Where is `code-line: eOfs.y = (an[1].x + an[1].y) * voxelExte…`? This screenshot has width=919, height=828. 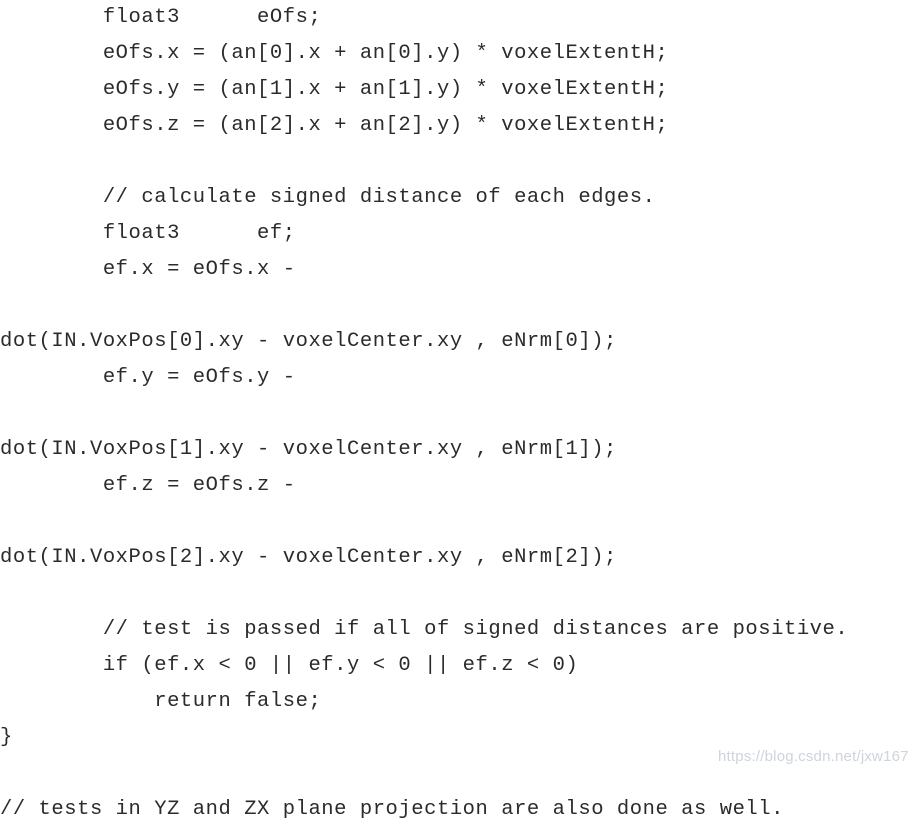
code-line: eOfs.y = (an[1].x + an[1].y) * voxelExte… is located at coordinates (334, 89).